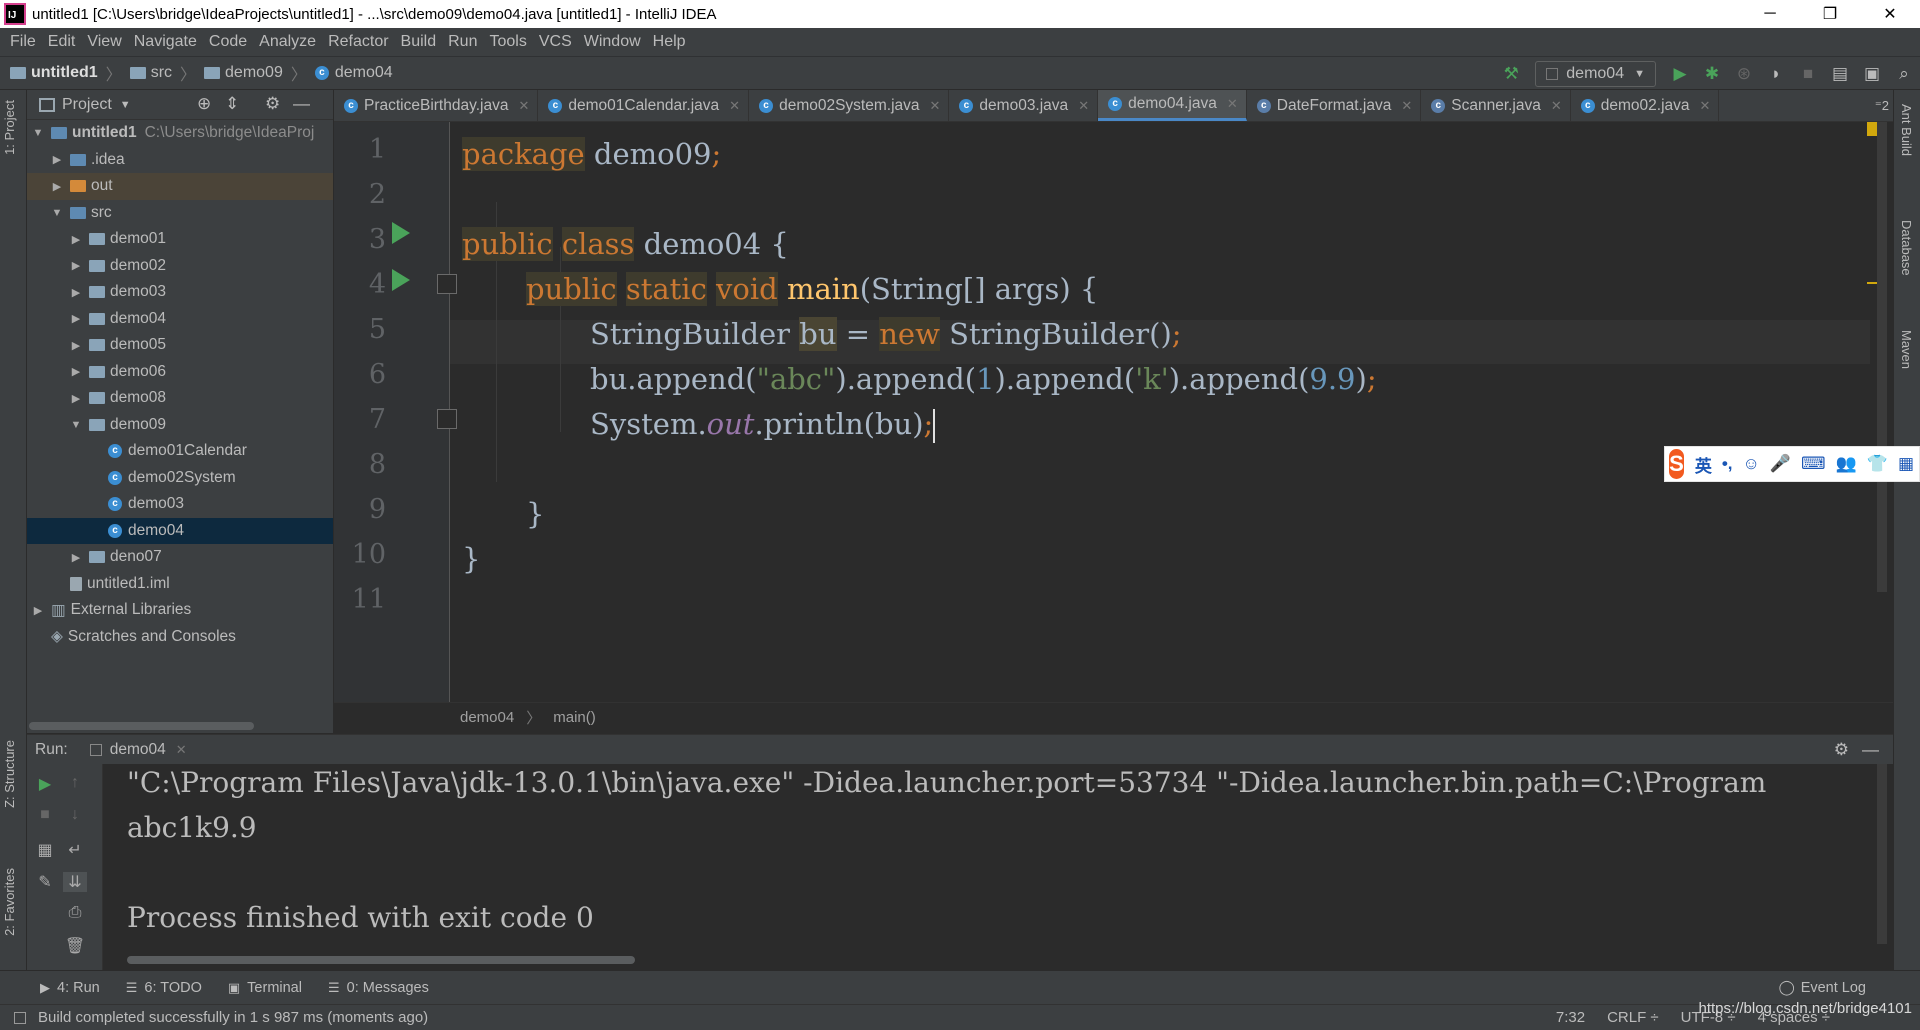 The height and width of the screenshot is (1030, 1920). What do you see at coordinates (1906, 248) in the screenshot?
I see `tab-database: Database` at bounding box center [1906, 248].